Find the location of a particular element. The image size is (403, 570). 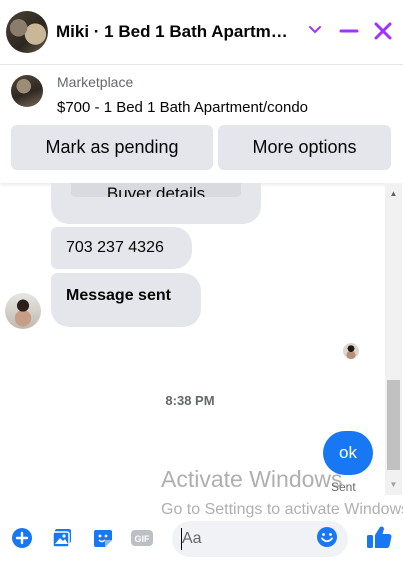

message-composer: GIF is located at coordinates (201, 541).